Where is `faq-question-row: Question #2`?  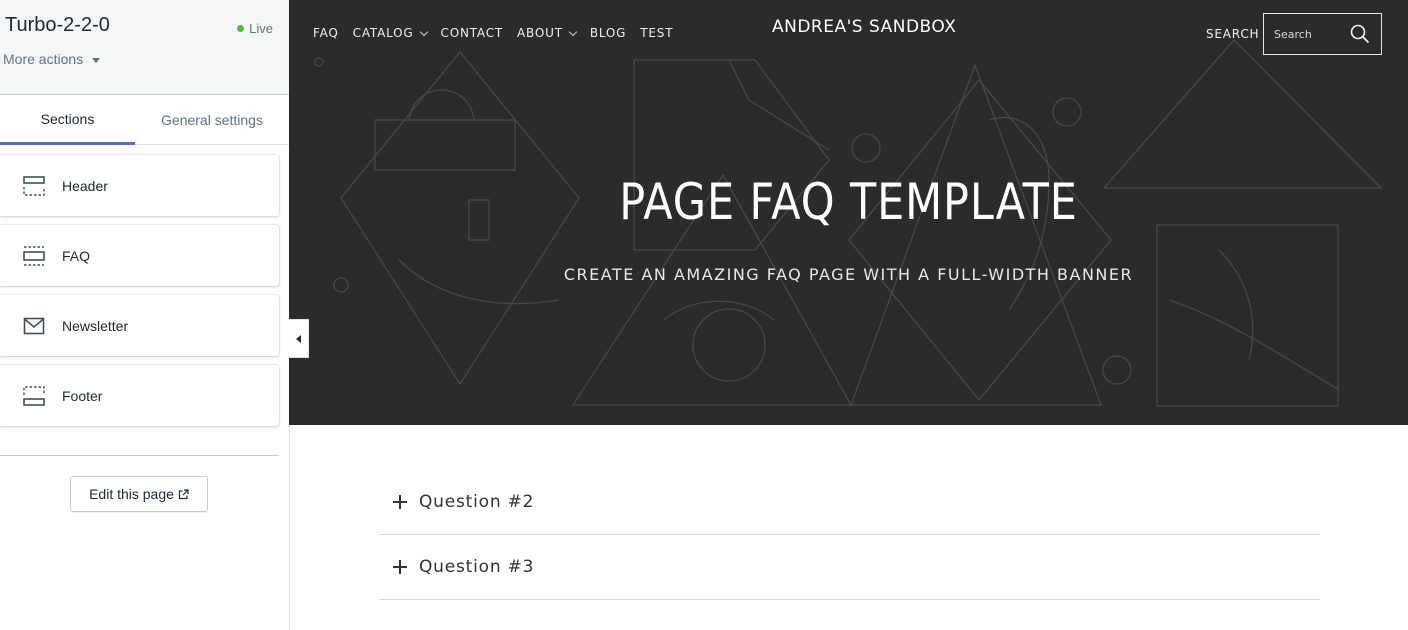 faq-question-row: Question #2 is located at coordinates (849, 502).